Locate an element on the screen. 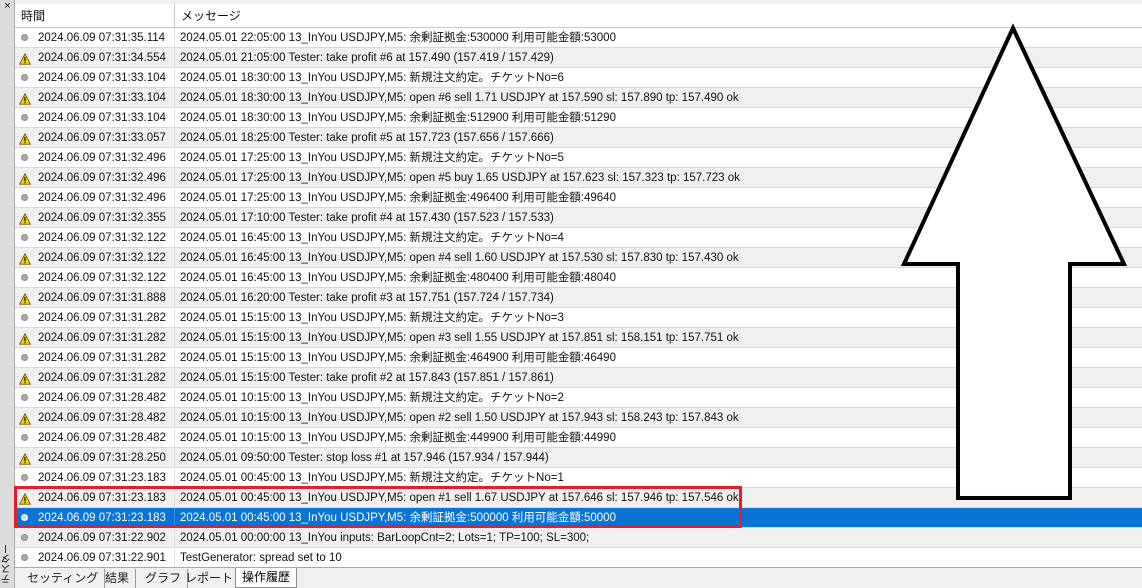 This screenshot has height=588, width=1142. row-message: TestGenerator: spread set to 10 is located at coordinates (261, 558).